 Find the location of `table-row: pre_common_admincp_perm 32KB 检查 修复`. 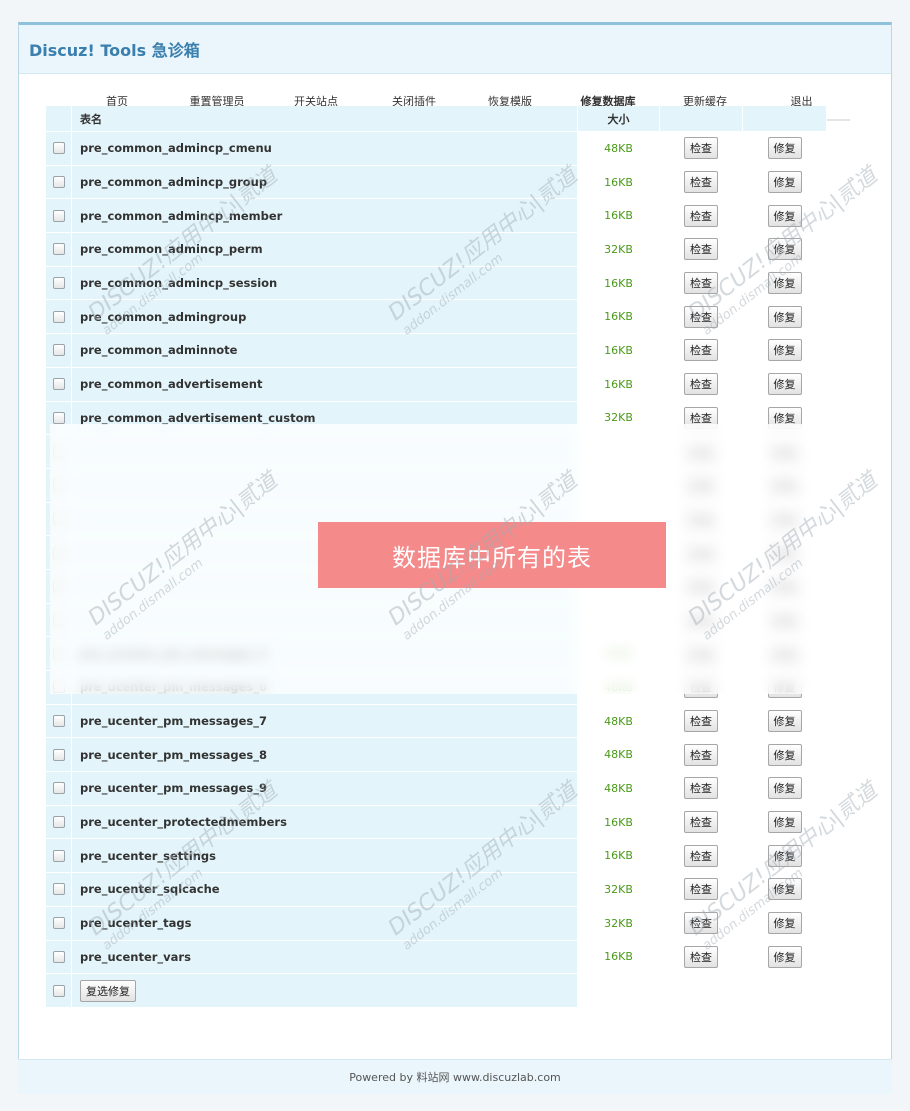

table-row: pre_common_admincp_perm 32KB 检查 修复 is located at coordinates (438, 250).